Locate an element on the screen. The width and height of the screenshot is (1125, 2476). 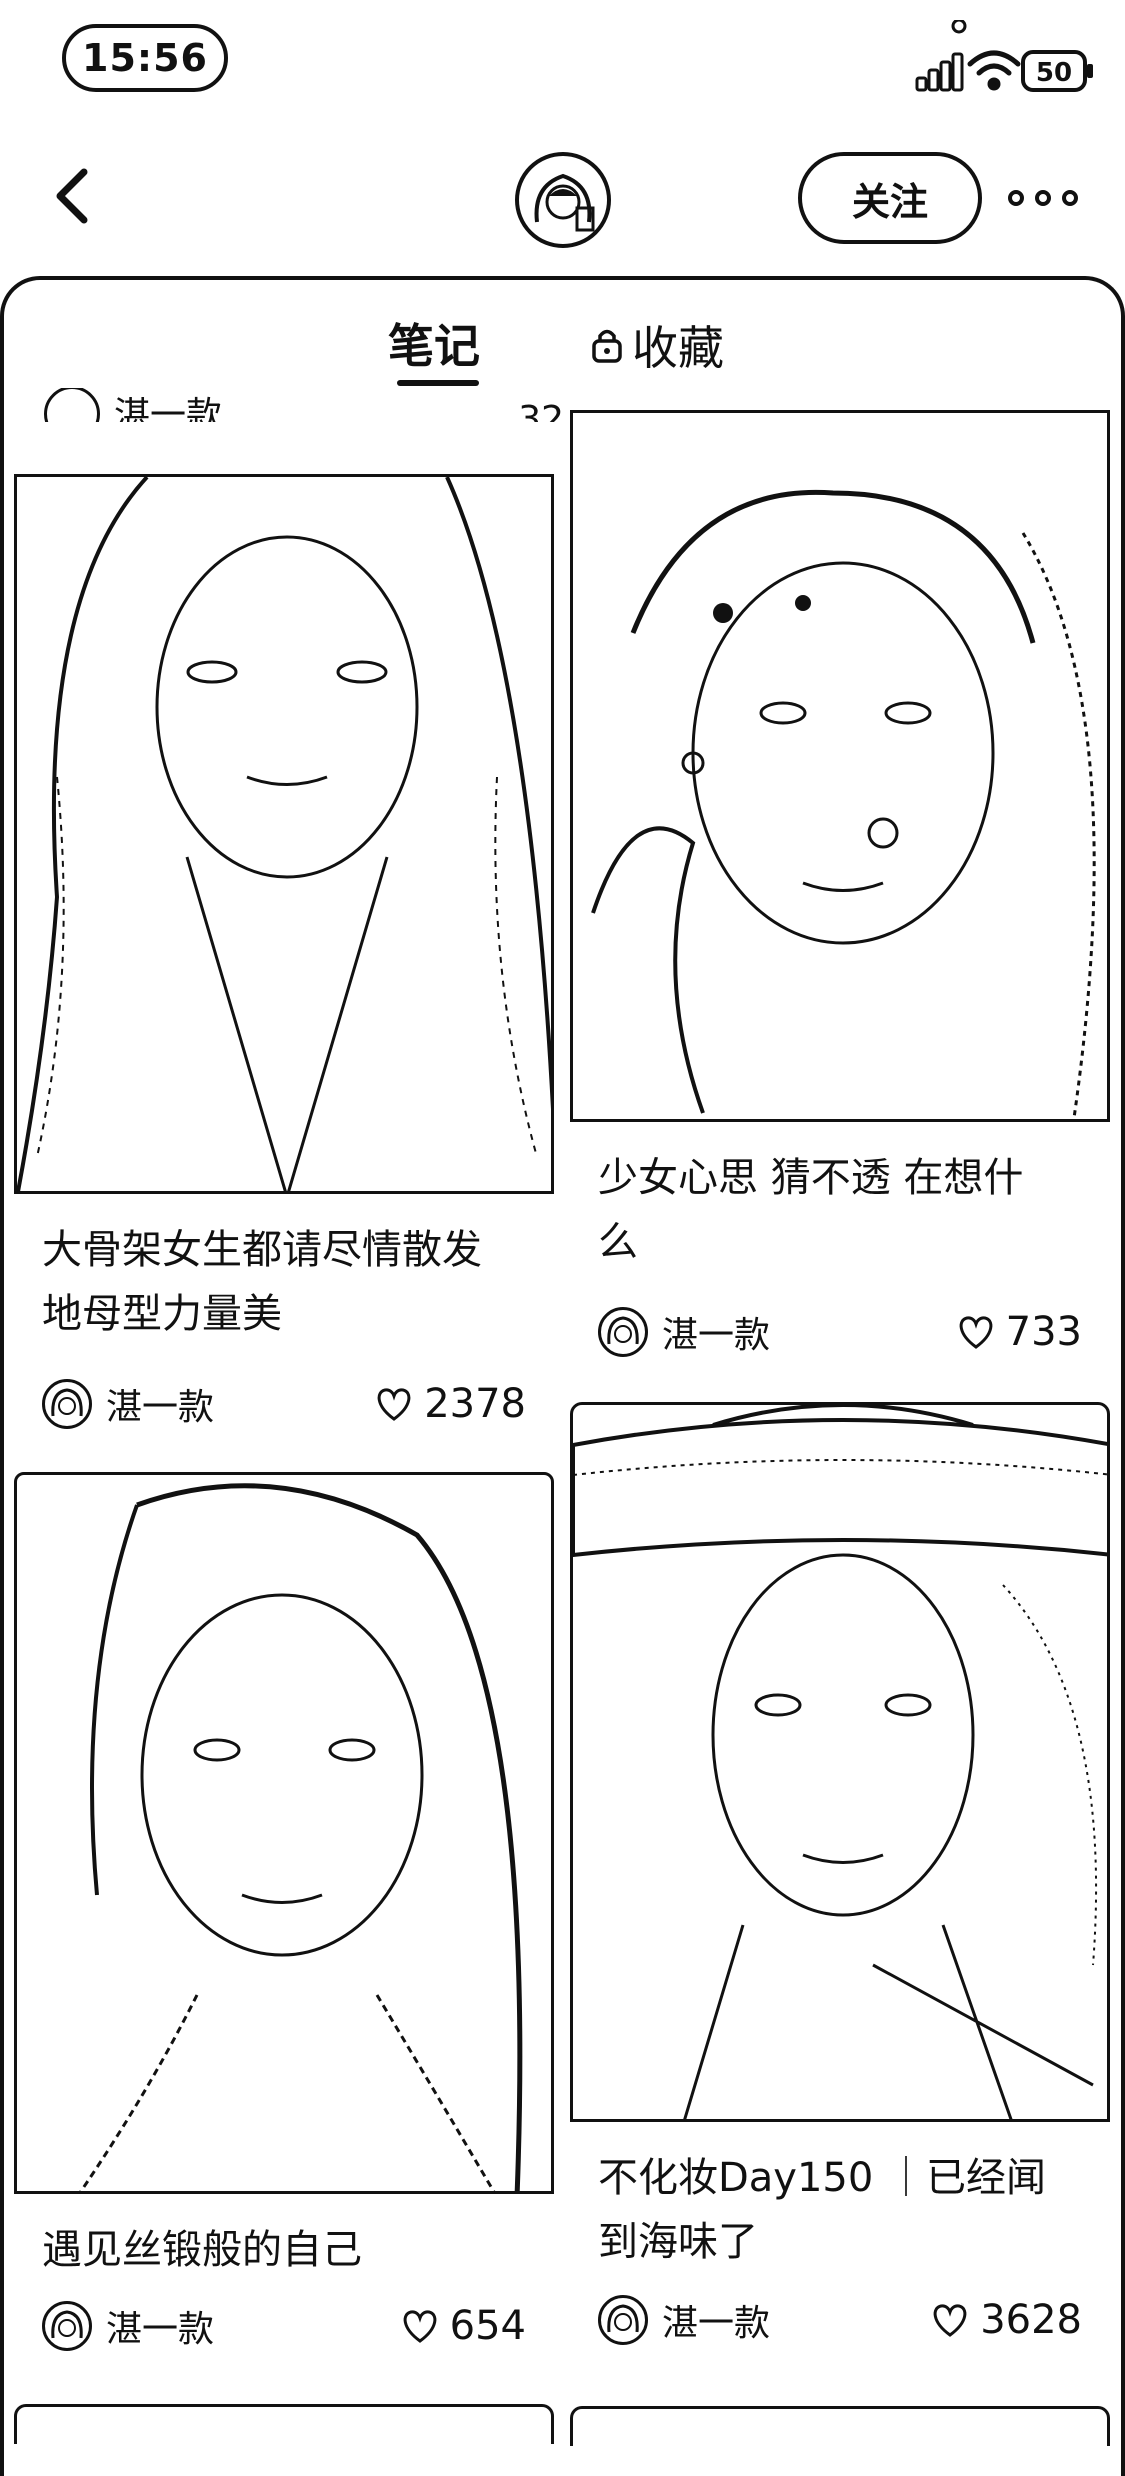
follow-button: 关注 is located at coordinates (890, 198).